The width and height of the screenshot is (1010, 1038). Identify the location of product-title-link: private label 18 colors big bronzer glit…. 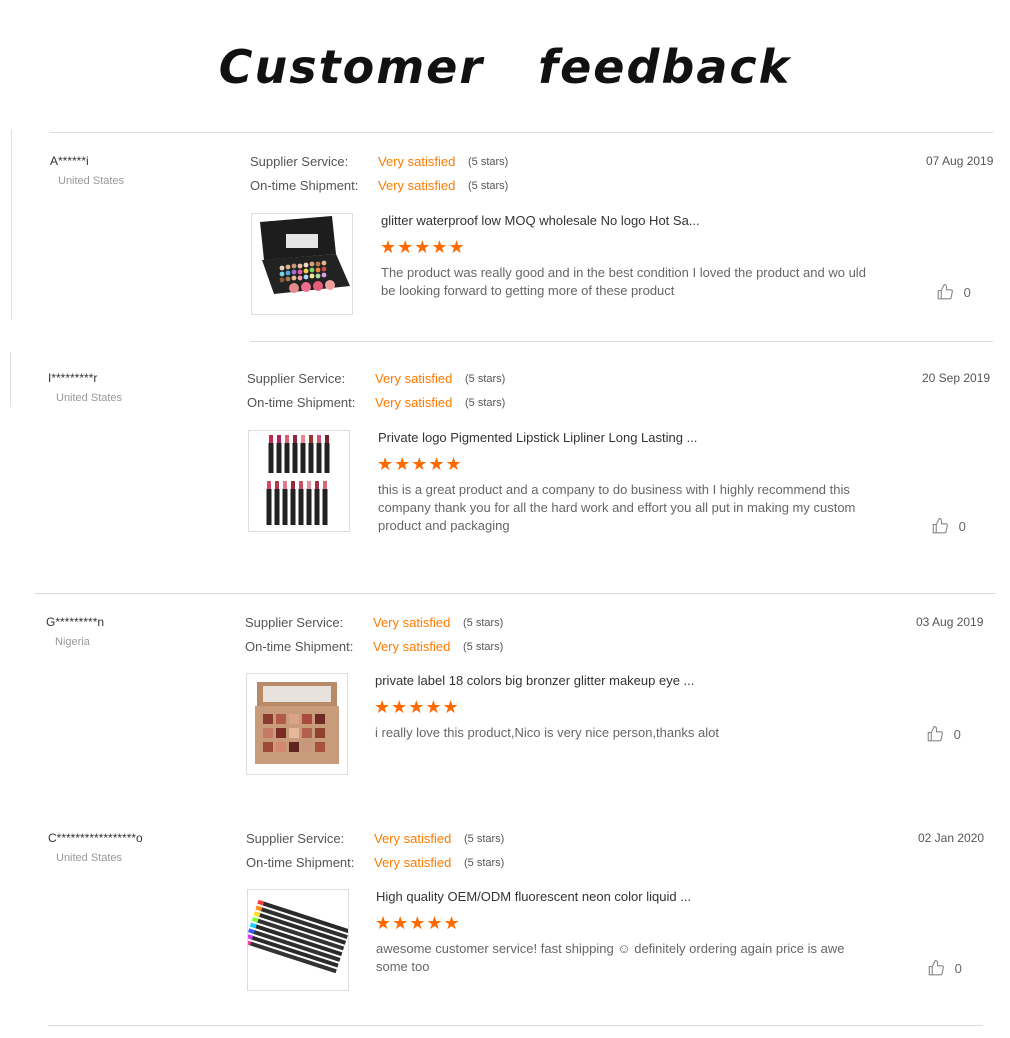
(534, 680).